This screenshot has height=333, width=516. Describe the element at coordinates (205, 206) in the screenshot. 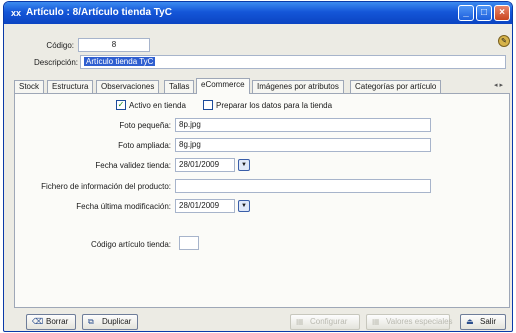

I see `fecha-modif-field: 28/01/2009` at that location.